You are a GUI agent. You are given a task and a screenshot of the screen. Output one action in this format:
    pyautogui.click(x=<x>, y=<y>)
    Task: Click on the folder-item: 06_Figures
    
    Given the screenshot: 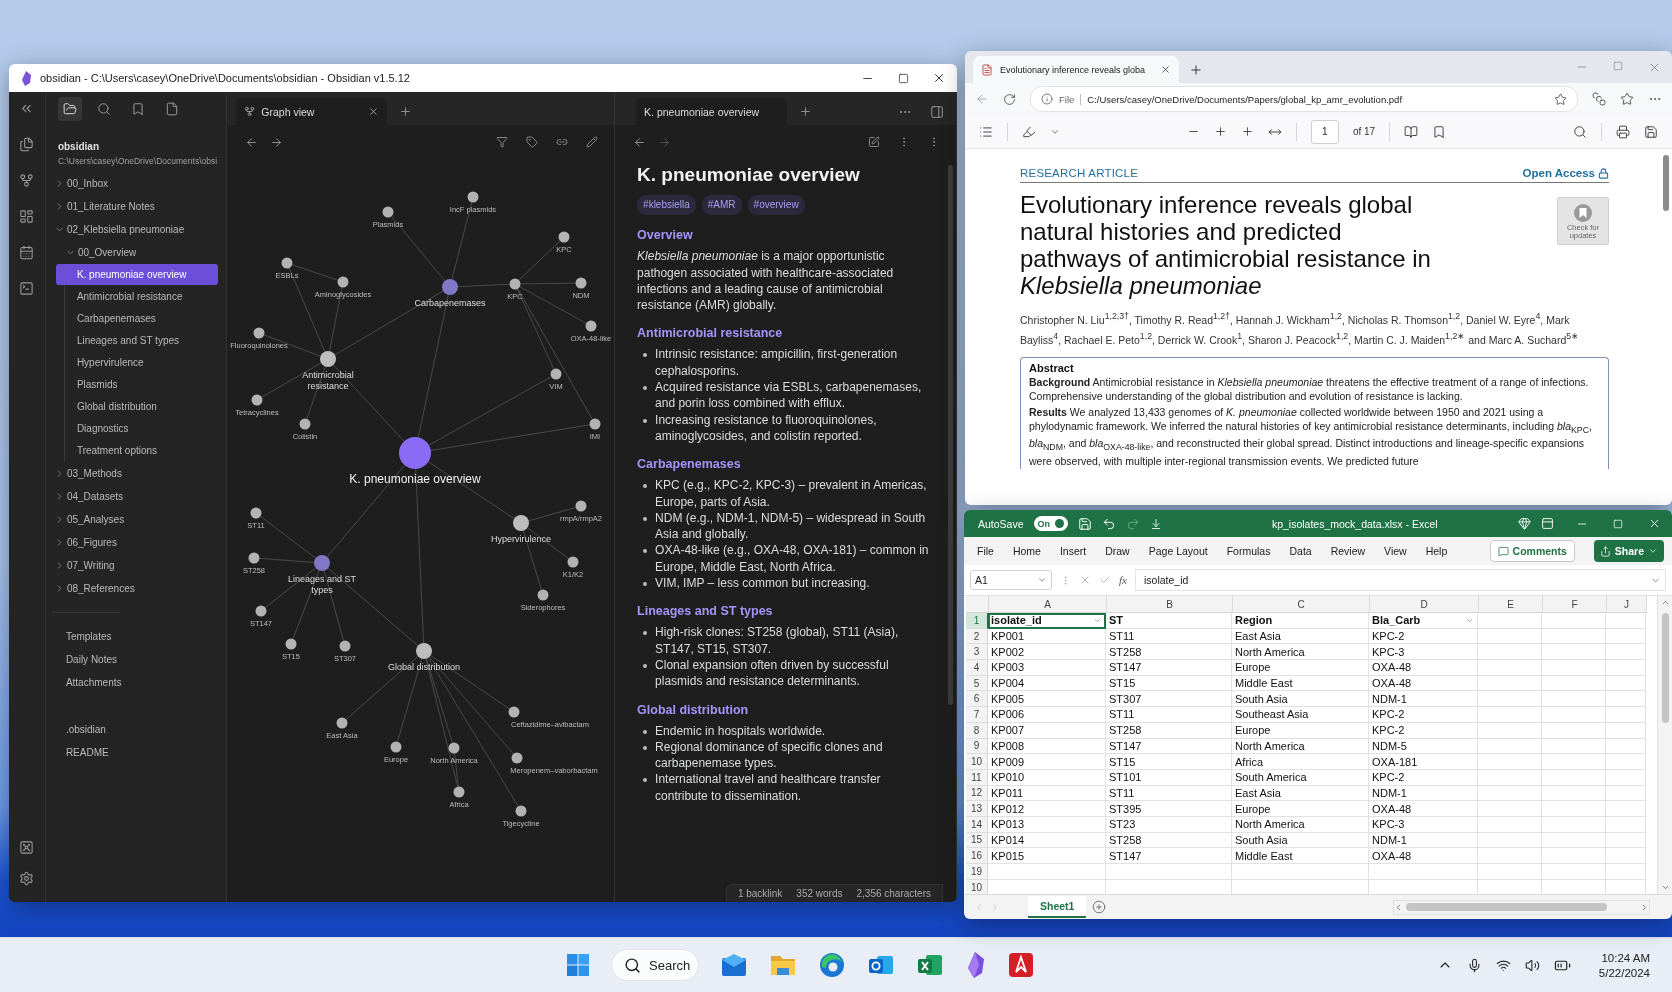 What is the action you would take?
    pyautogui.click(x=134, y=542)
    